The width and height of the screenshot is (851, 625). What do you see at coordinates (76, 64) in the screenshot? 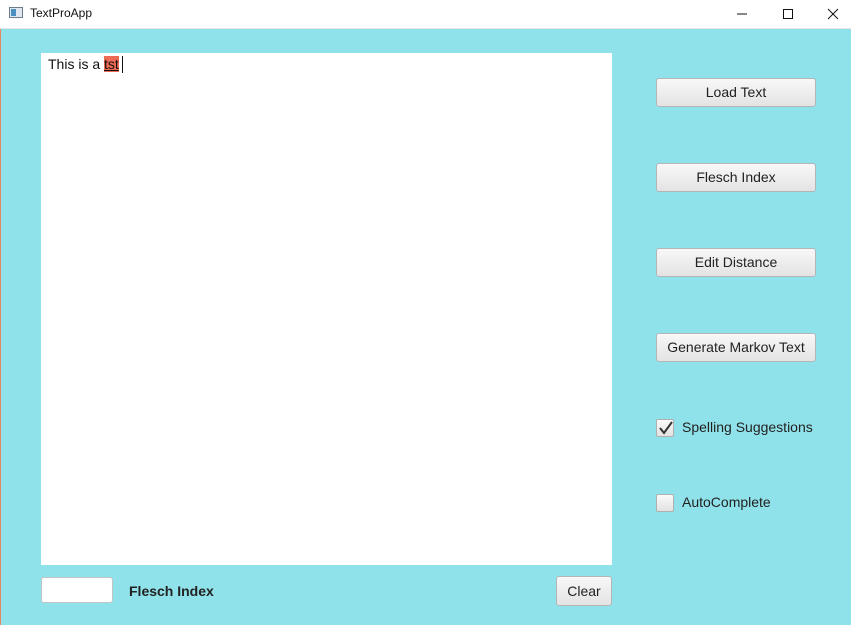
I see `editor-text-content: This is a` at bounding box center [76, 64].